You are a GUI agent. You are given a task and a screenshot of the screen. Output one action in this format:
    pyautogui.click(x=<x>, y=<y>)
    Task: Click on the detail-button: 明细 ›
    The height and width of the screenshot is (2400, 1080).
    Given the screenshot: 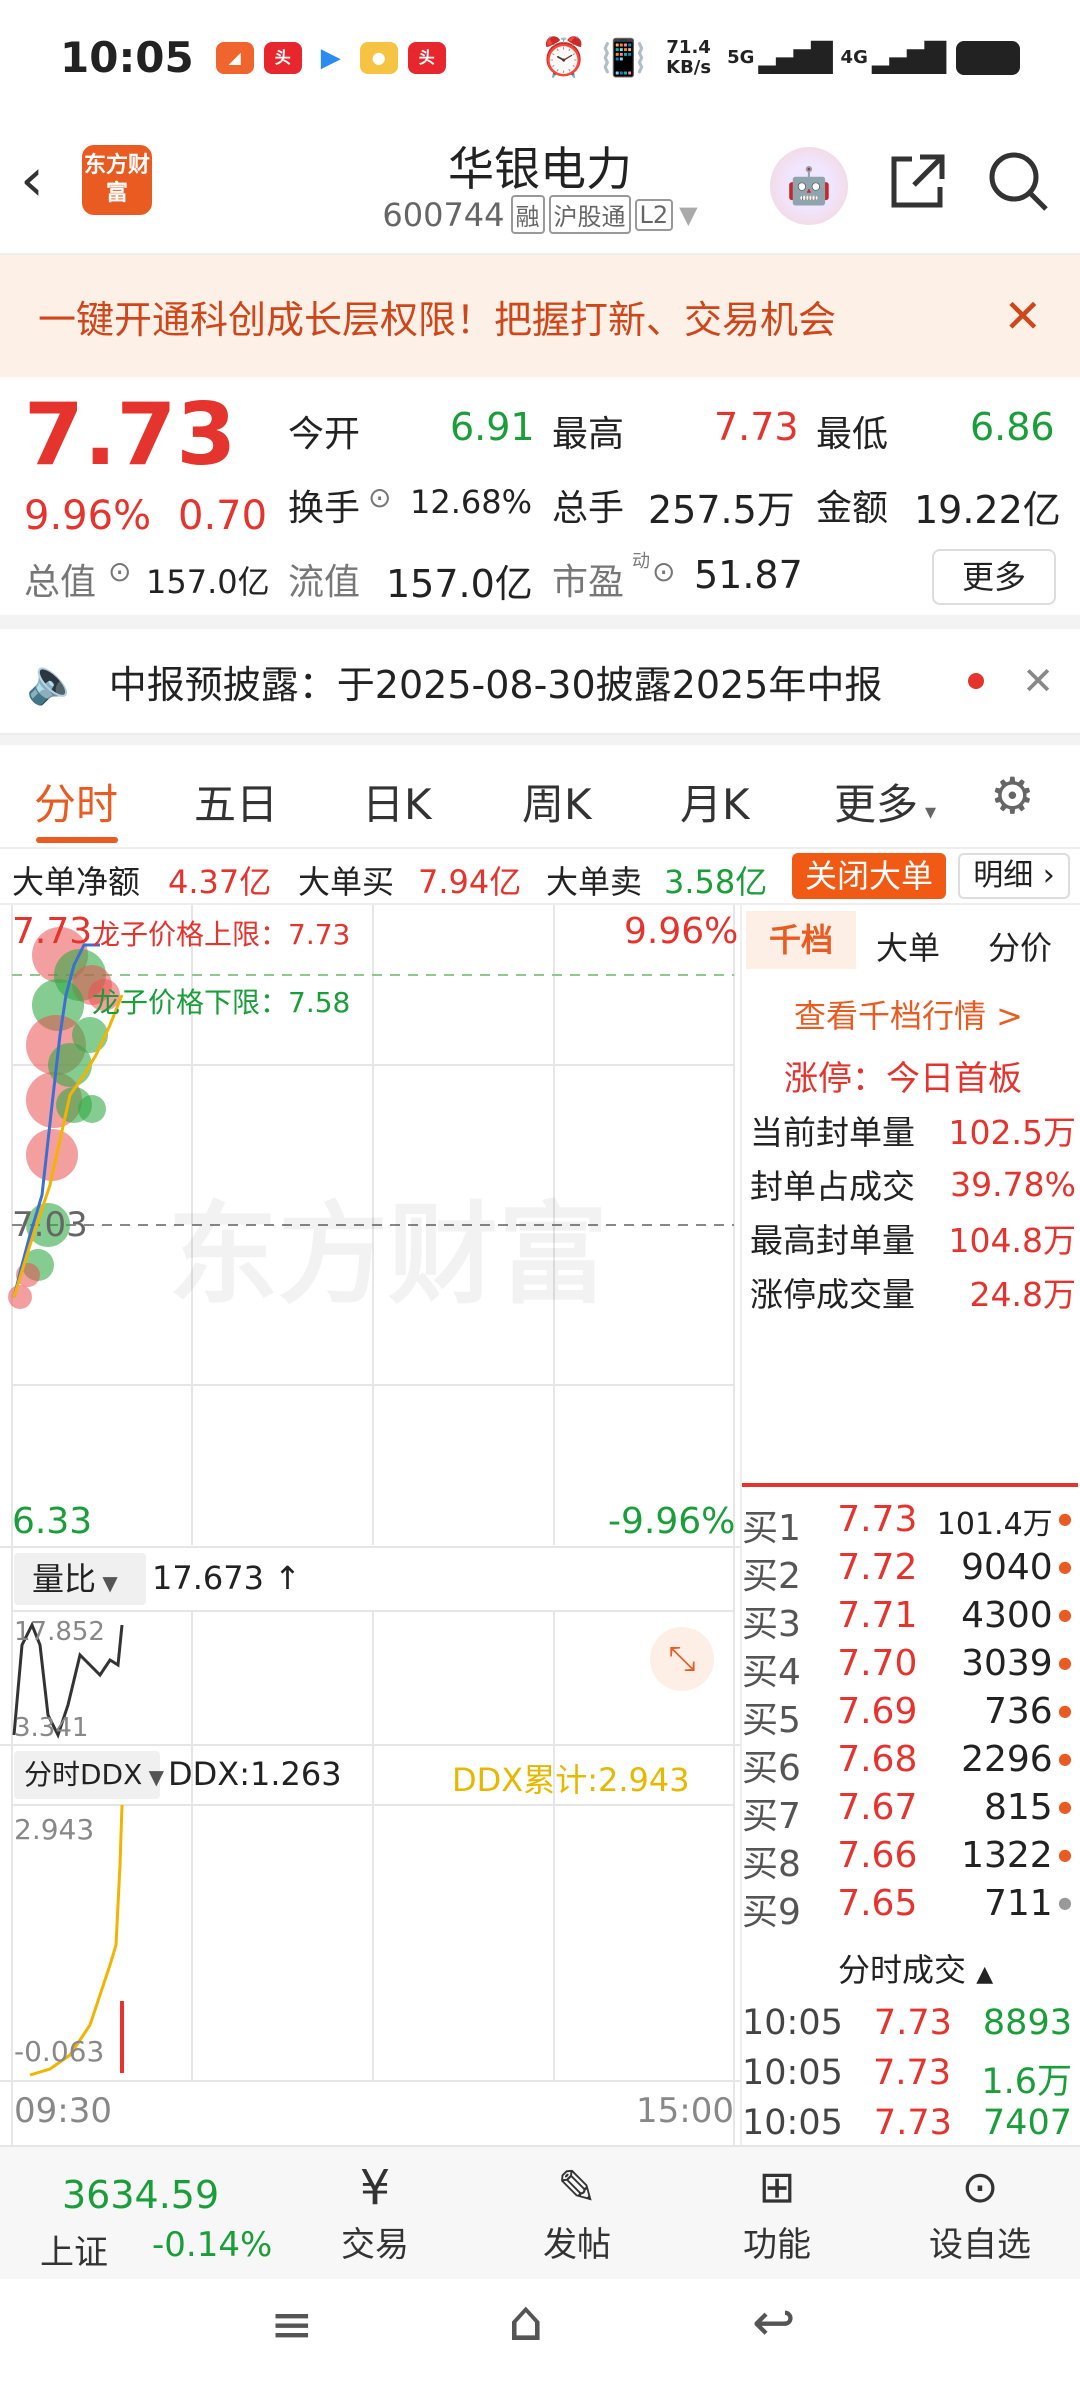 What is the action you would take?
    pyautogui.click(x=1014, y=876)
    